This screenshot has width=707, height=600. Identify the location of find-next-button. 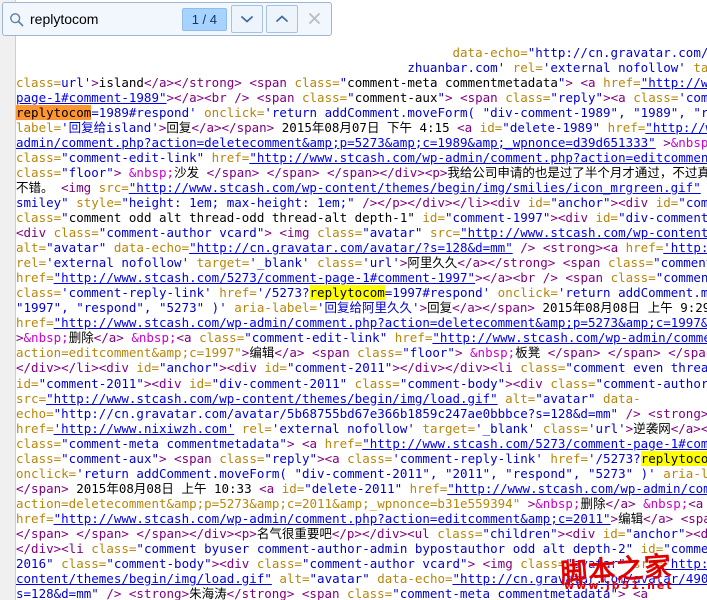
(247, 19).